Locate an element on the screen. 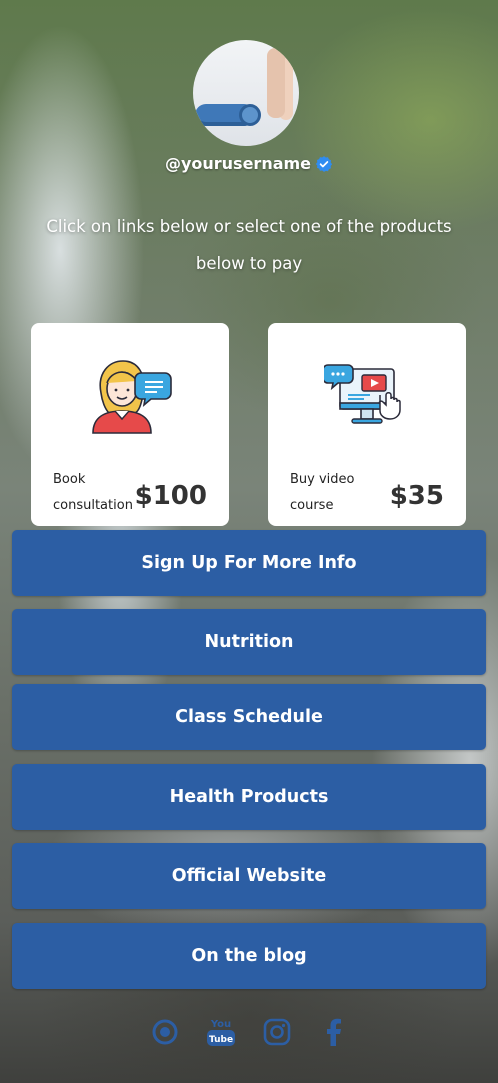 Image resolution: width=498 pixels, height=1083 pixels. username-row: @yourusername is located at coordinates (249, 163).